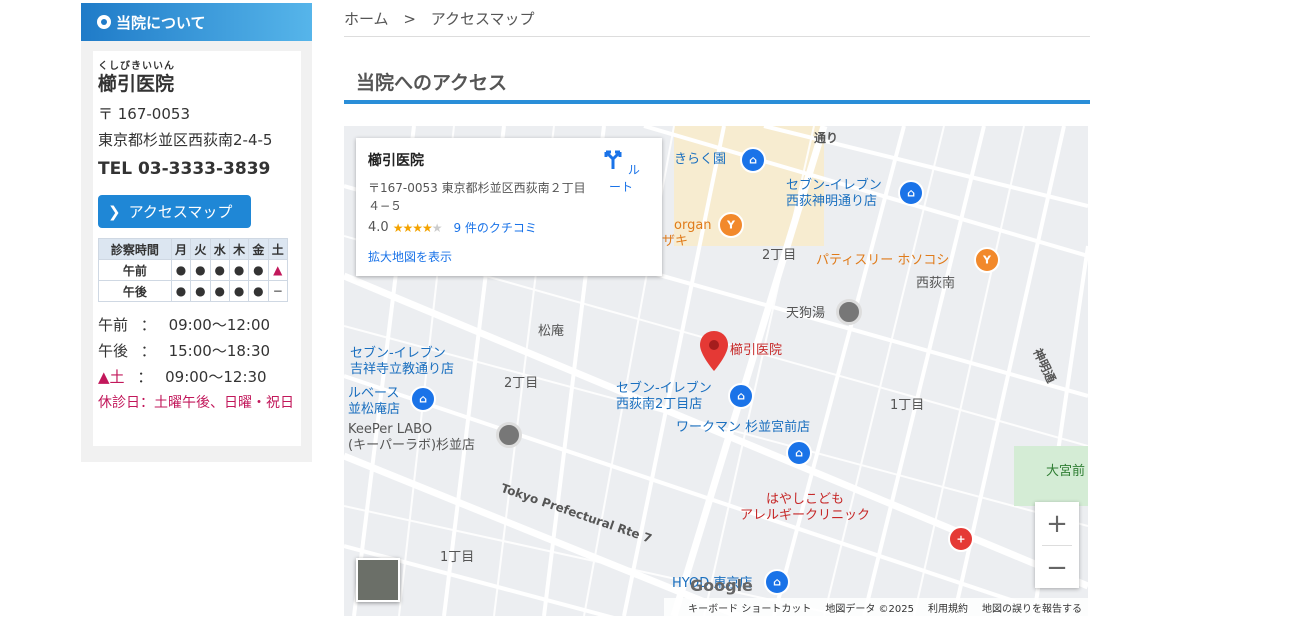 This screenshot has height=624, width=1290. What do you see at coordinates (181, 249) in the screenshot?
I see `hours-header-cell: 月` at bounding box center [181, 249].